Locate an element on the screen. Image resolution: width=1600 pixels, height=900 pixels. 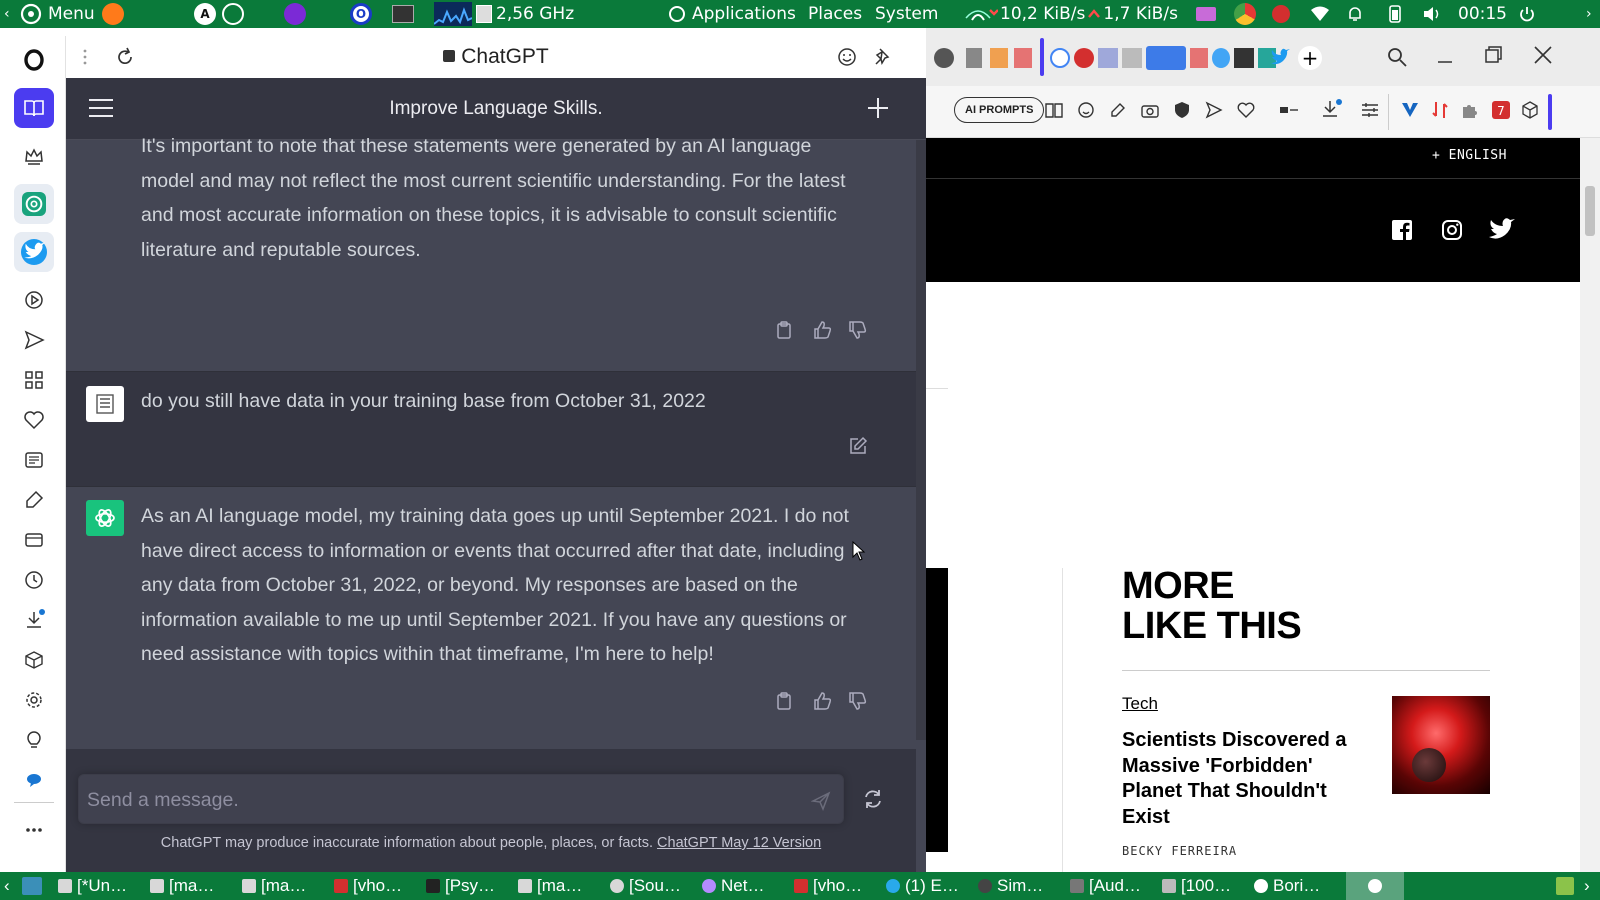
taskbar-right-arrow: › is located at coordinates (1587, 886).